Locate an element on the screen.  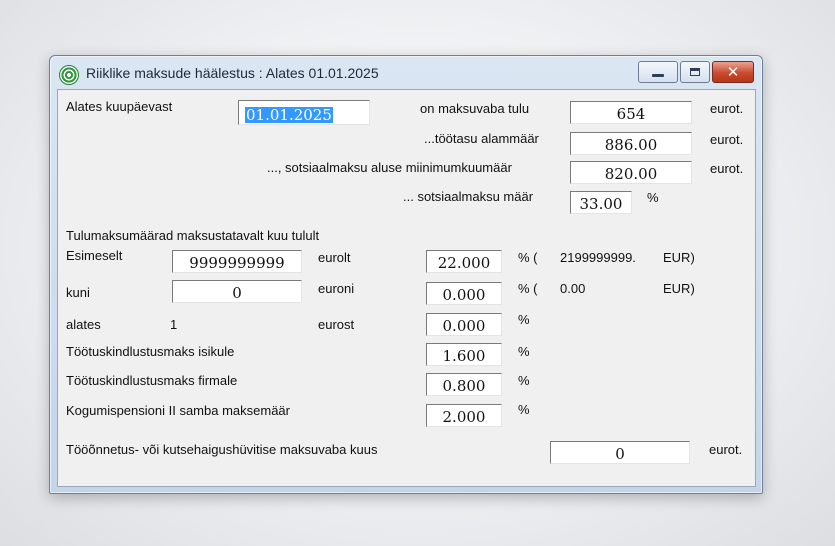
tax-free-value: 654 is located at coordinates (631, 114).